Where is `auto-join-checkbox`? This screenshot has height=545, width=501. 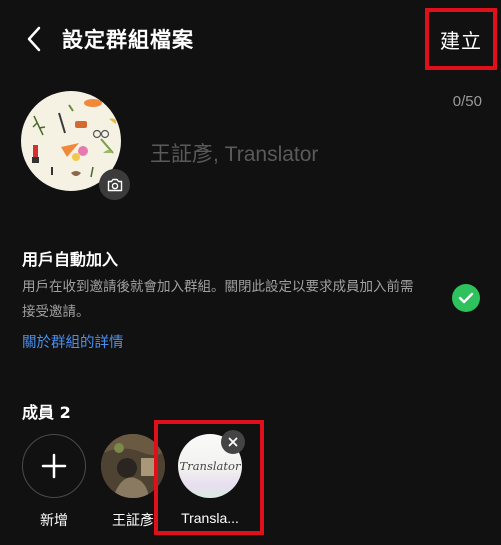 auto-join-checkbox is located at coordinates (466, 298).